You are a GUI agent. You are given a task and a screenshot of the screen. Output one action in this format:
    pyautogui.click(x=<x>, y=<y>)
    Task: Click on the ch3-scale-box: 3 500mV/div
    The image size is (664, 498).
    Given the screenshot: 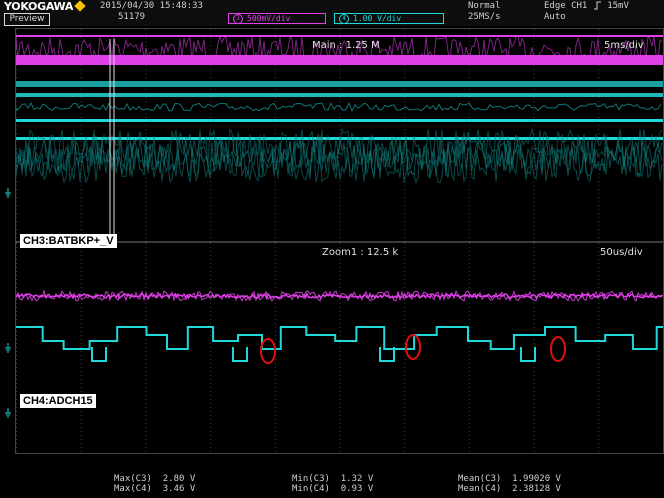 What is the action you would take?
    pyautogui.click(x=277, y=18)
    